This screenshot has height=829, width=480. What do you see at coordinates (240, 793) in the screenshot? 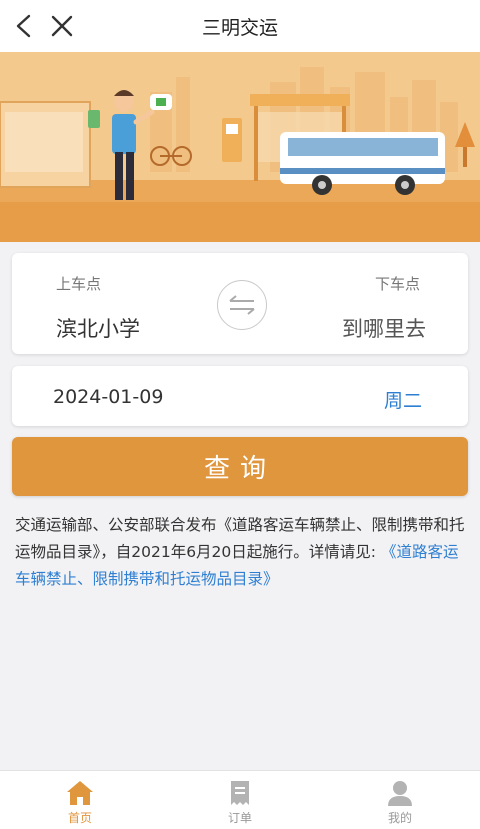
I see `order-icon` at bounding box center [240, 793].